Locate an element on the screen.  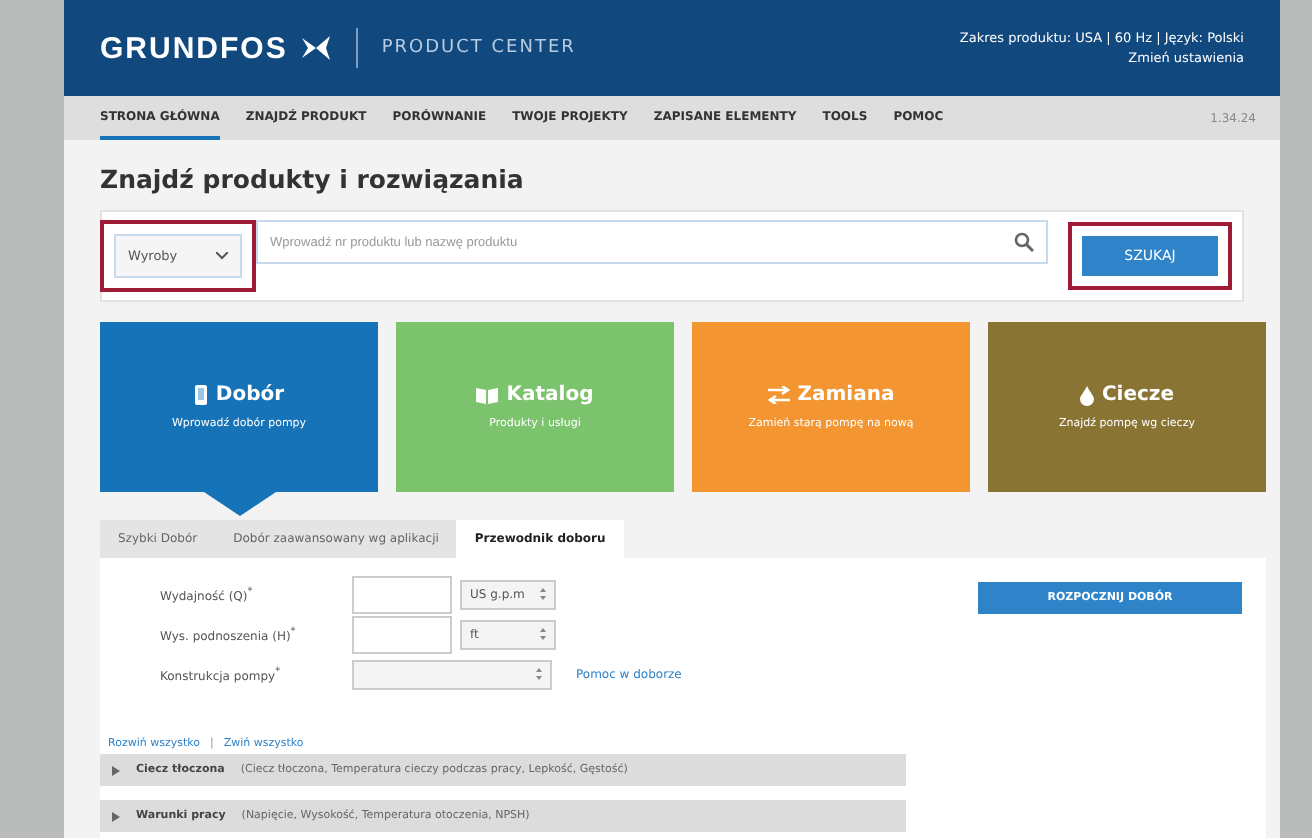
logo-text: GRUNDFOS is located at coordinates (194, 48).